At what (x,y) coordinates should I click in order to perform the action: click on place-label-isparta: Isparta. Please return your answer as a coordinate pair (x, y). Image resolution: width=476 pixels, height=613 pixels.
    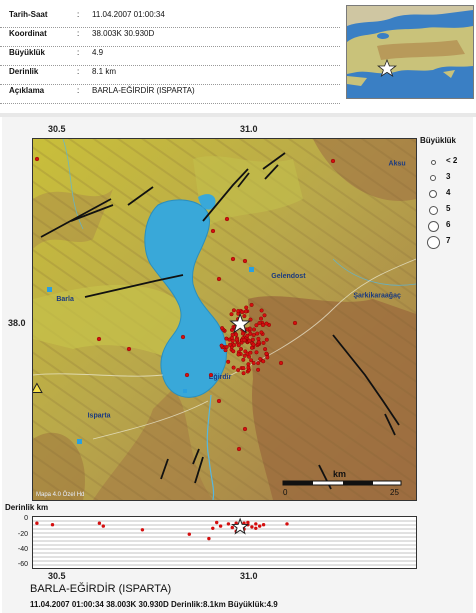
    Looking at the image, I should click on (99, 416).